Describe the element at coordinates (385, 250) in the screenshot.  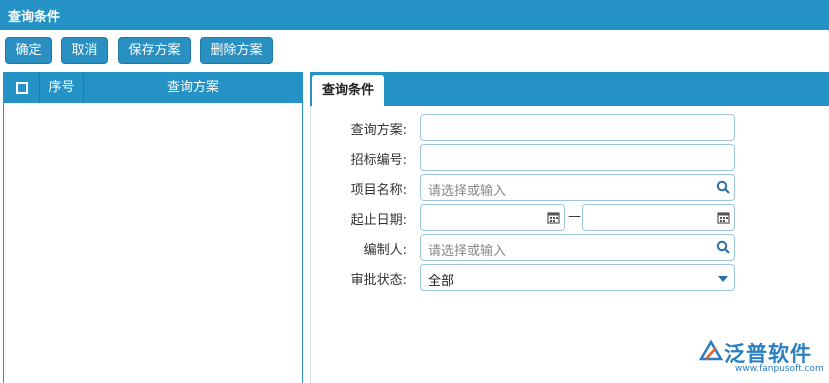
I see `preparer-label: 编制人:` at that location.